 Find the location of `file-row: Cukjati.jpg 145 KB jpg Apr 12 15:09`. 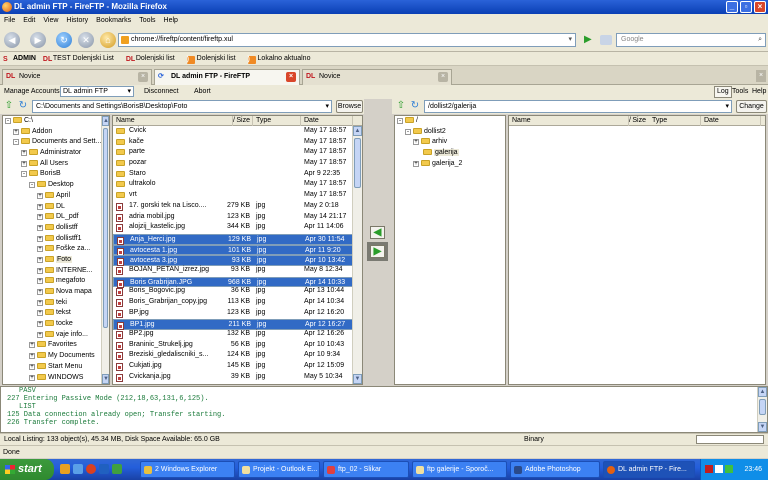

file-row: Cukjati.jpg 145 KB jpg Apr 12 15:09 is located at coordinates (237, 366).